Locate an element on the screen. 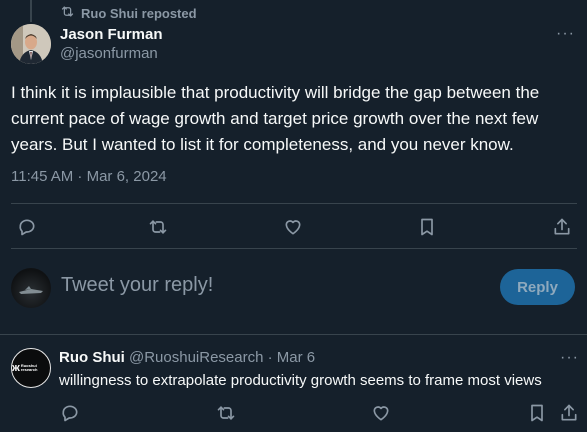  ruoshui-logo: ж Ruoshui research is located at coordinates (25, 368).